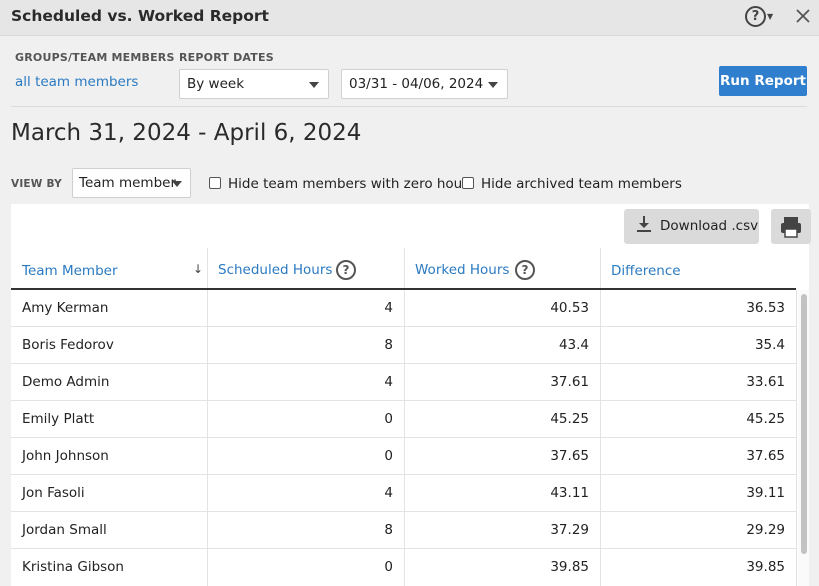 Image resolution: width=819 pixels, height=586 pixels. Describe the element at coordinates (254, 84) in the screenshot. I see `period-select: By week` at that location.